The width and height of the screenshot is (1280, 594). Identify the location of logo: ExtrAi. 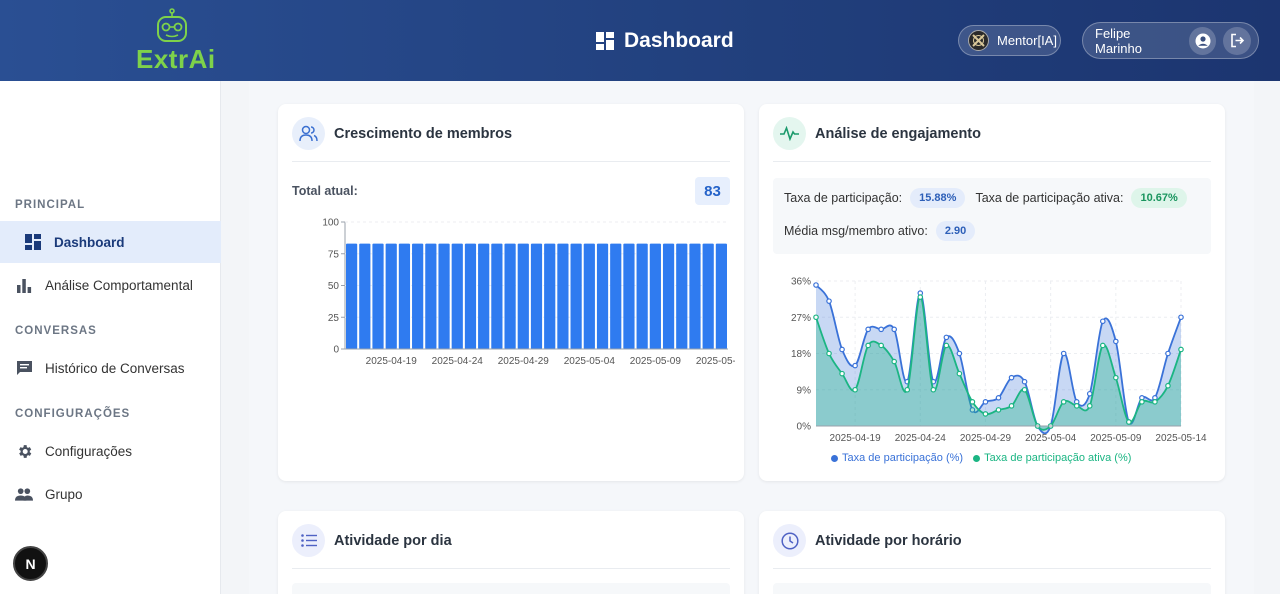
(175, 41).